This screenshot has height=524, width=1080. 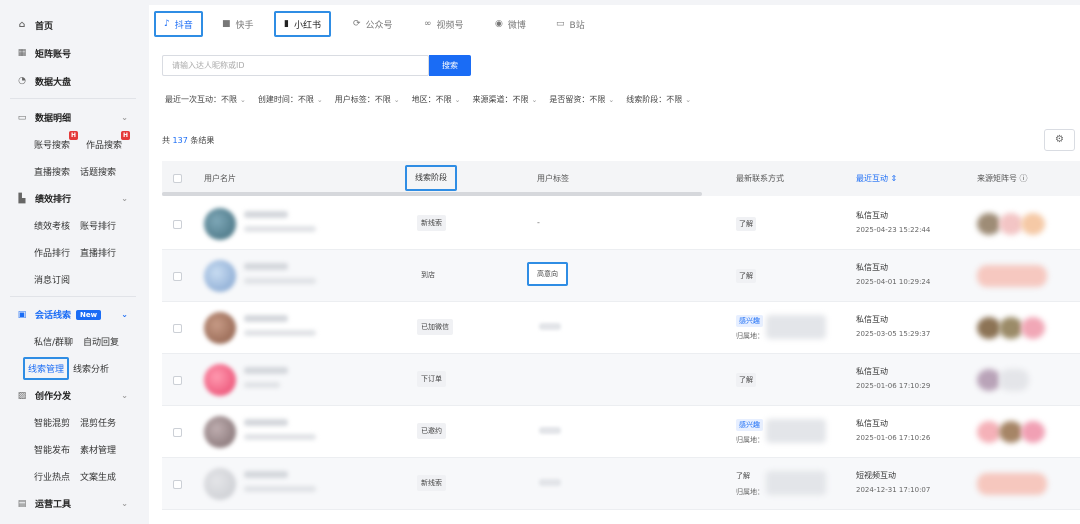 What do you see at coordinates (450, 65) in the screenshot?
I see `search-button: 搜索` at bounding box center [450, 65].